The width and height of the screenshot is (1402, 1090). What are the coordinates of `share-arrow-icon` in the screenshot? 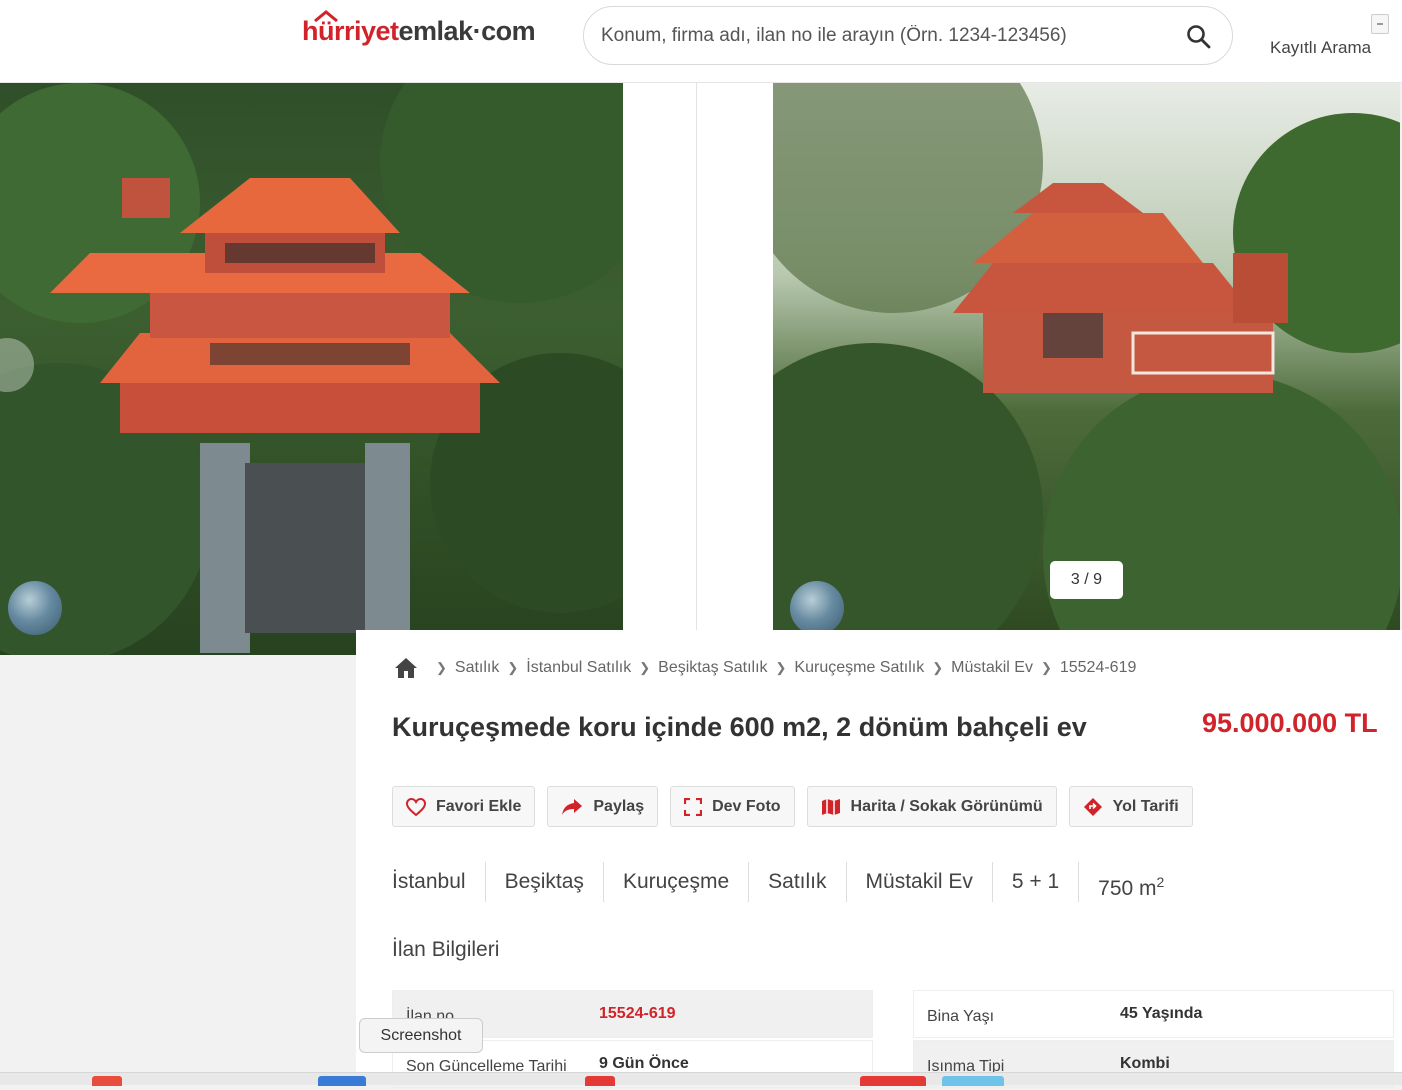 It's located at (572, 806).